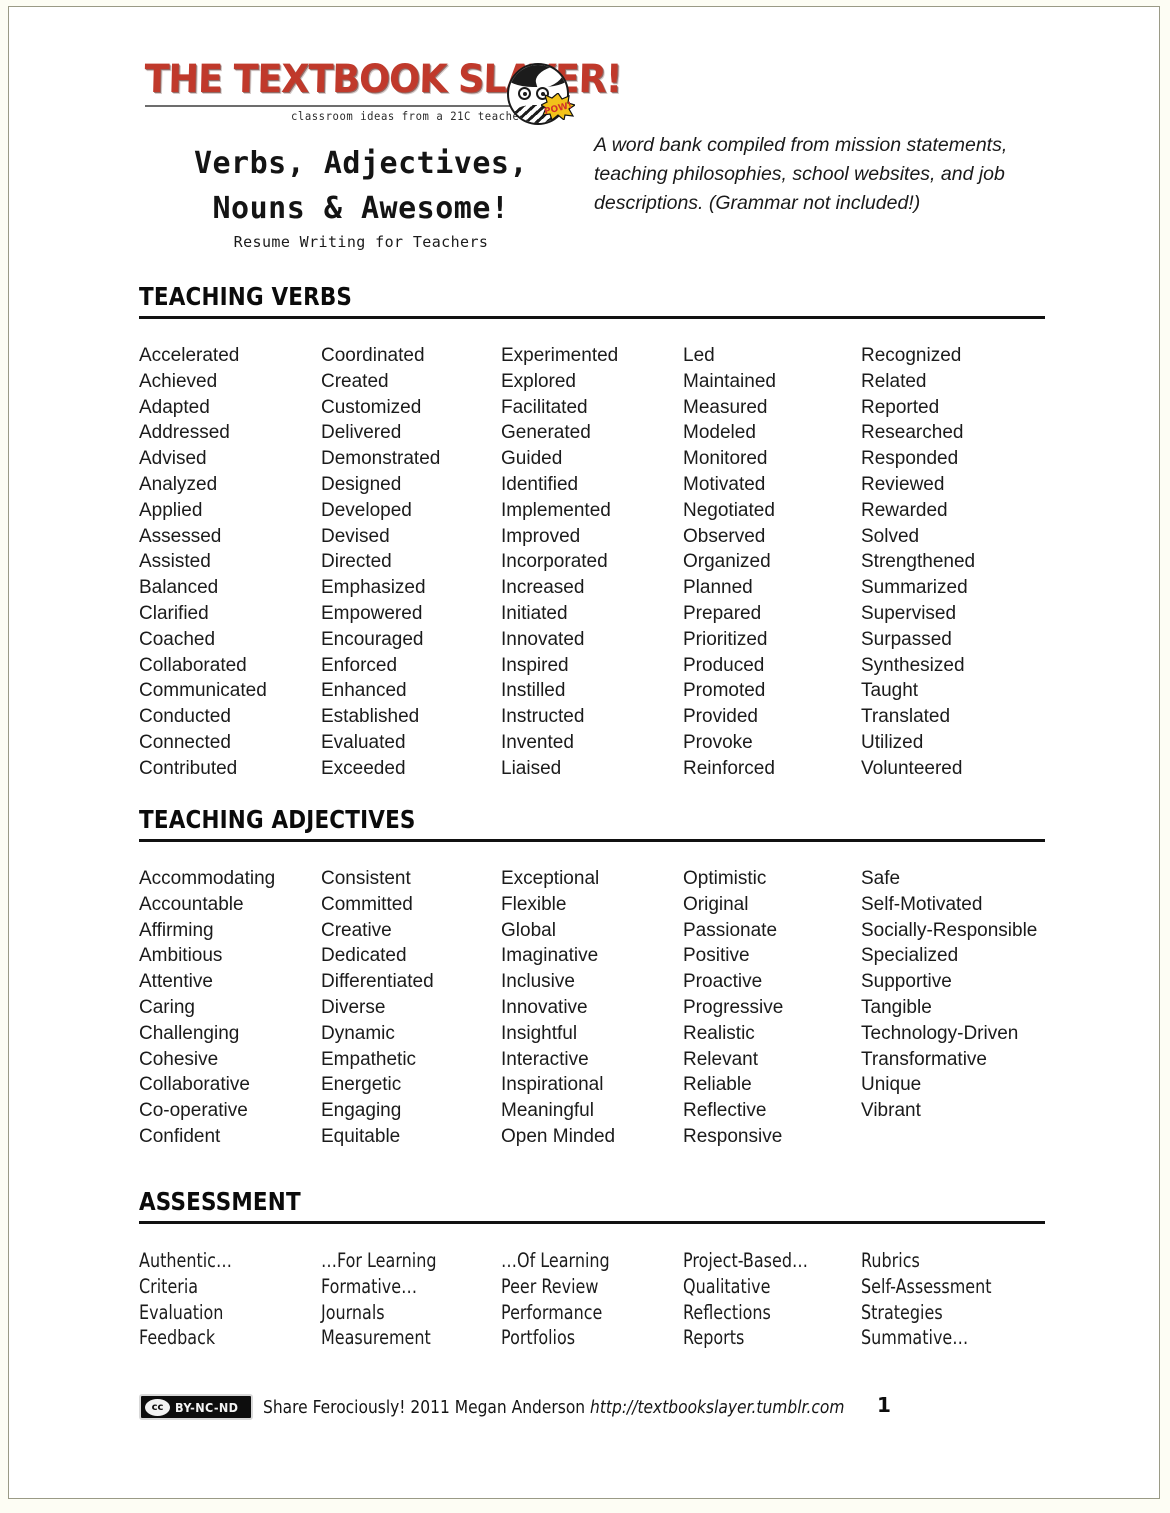 Image resolution: width=1170 pixels, height=1513 pixels. Describe the element at coordinates (724, 484) in the screenshot. I see `word-item: Motivated` at that location.